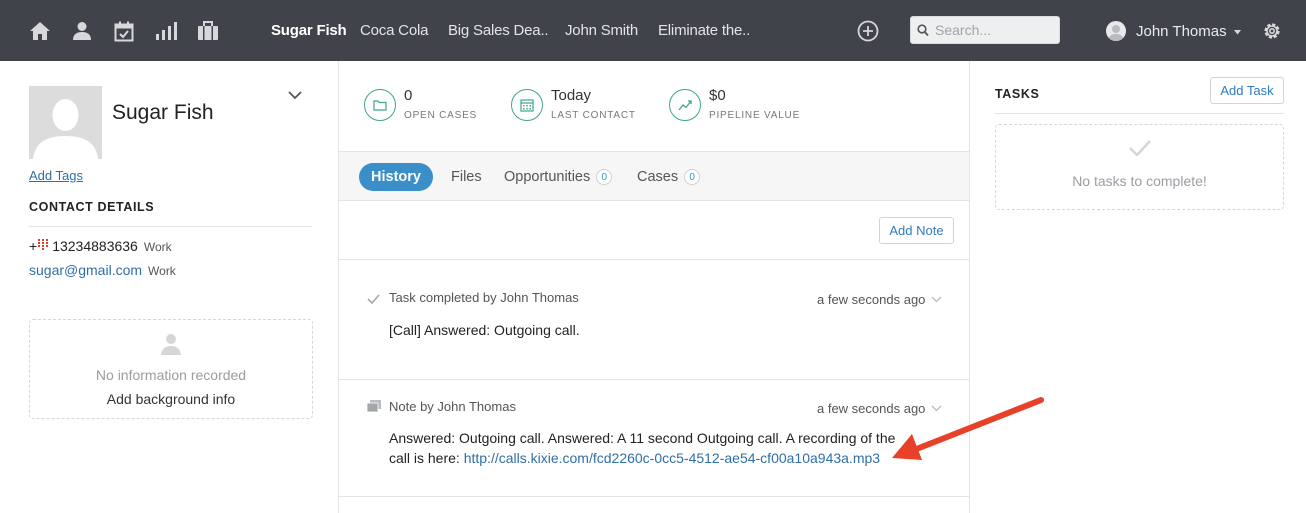  I want to click on open-cases-label: OPEN CASES, so click(441, 115).